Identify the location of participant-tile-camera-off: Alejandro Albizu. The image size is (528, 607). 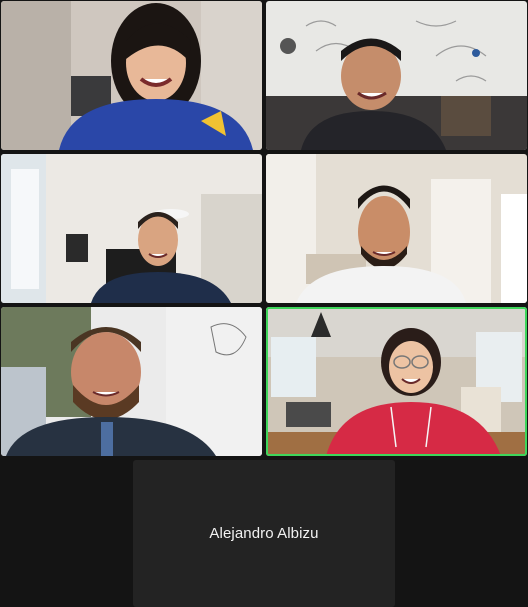
(264, 533).